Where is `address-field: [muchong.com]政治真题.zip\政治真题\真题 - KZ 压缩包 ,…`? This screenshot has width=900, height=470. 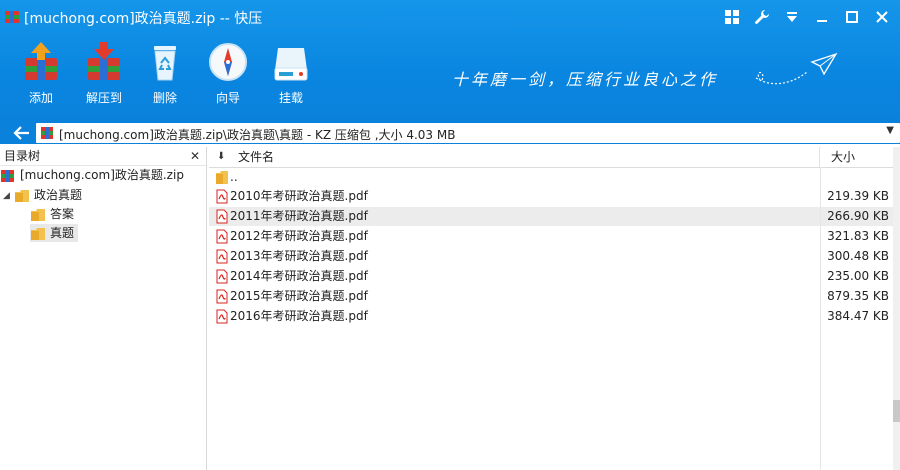 address-field: [muchong.com]政治真题.zip\政治真题\真题 - KZ 压缩包 ,… is located at coordinates (468, 133).